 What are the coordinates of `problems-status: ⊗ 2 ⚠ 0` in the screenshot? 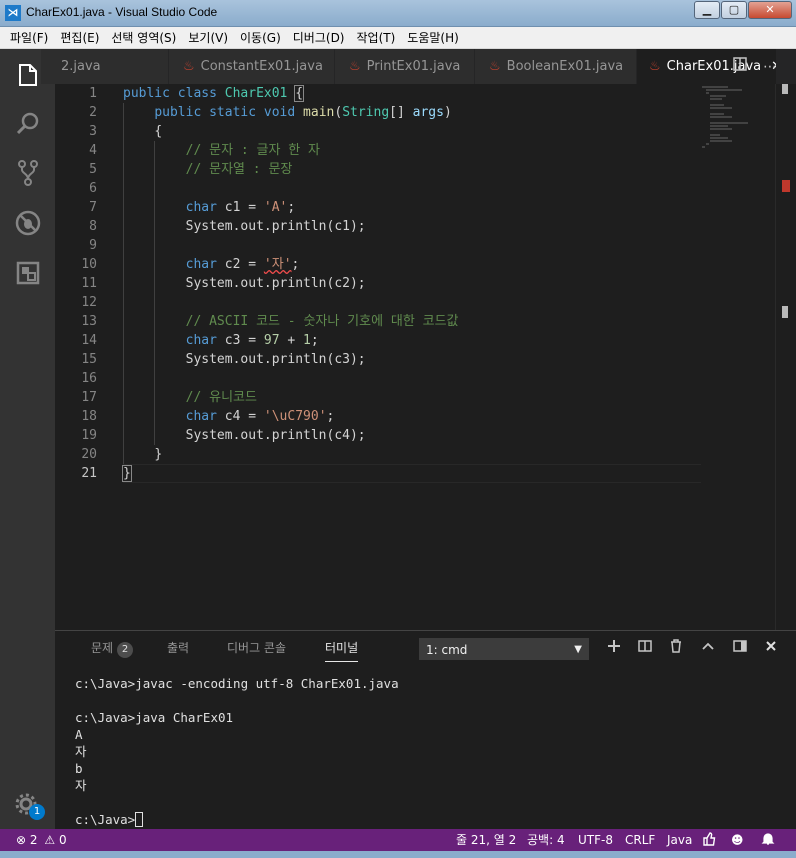 It's located at (41, 840).